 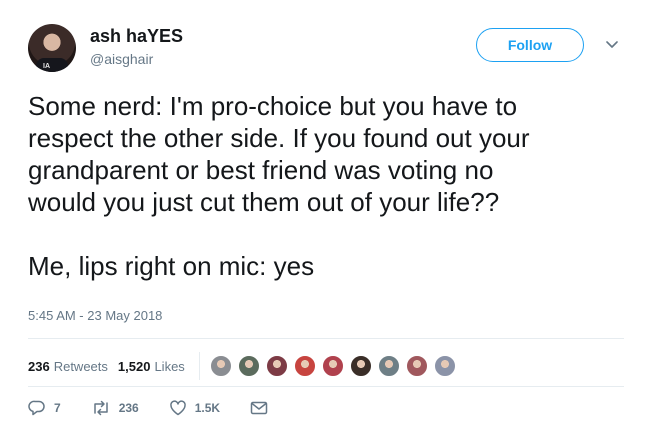 What do you see at coordinates (207, 408) in the screenshot?
I see `like-count: 1.5K` at bounding box center [207, 408].